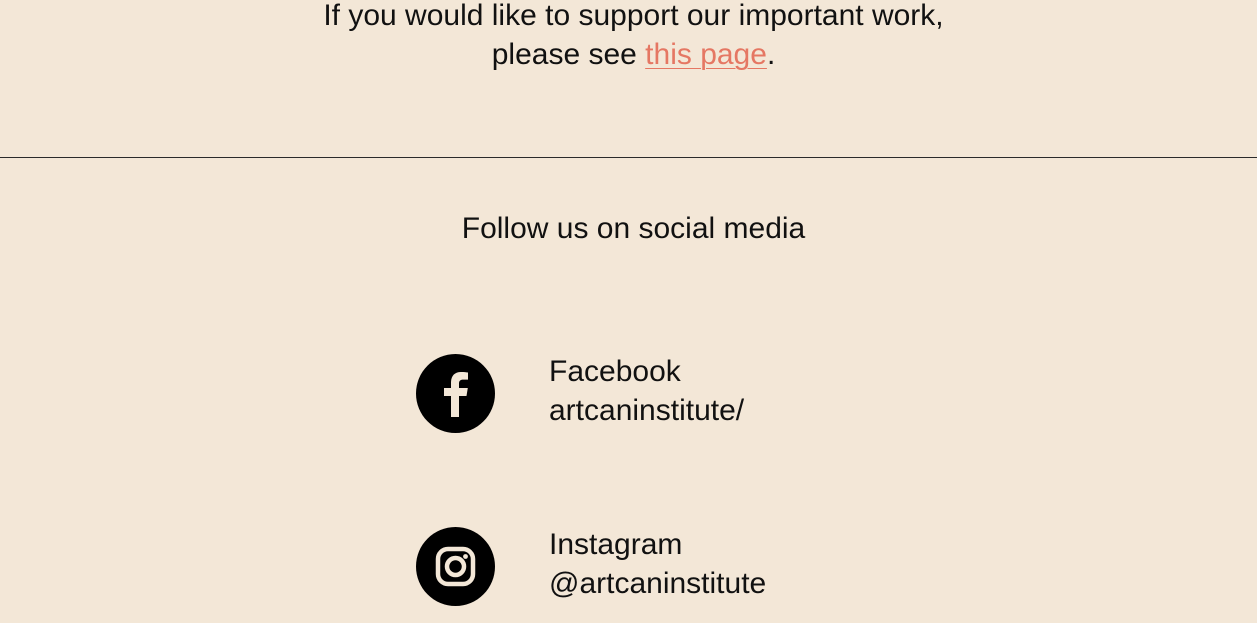 Image resolution: width=1257 pixels, height=623 pixels. Describe the element at coordinates (616, 544) in the screenshot. I see `instagram-label: Instagram` at that location.